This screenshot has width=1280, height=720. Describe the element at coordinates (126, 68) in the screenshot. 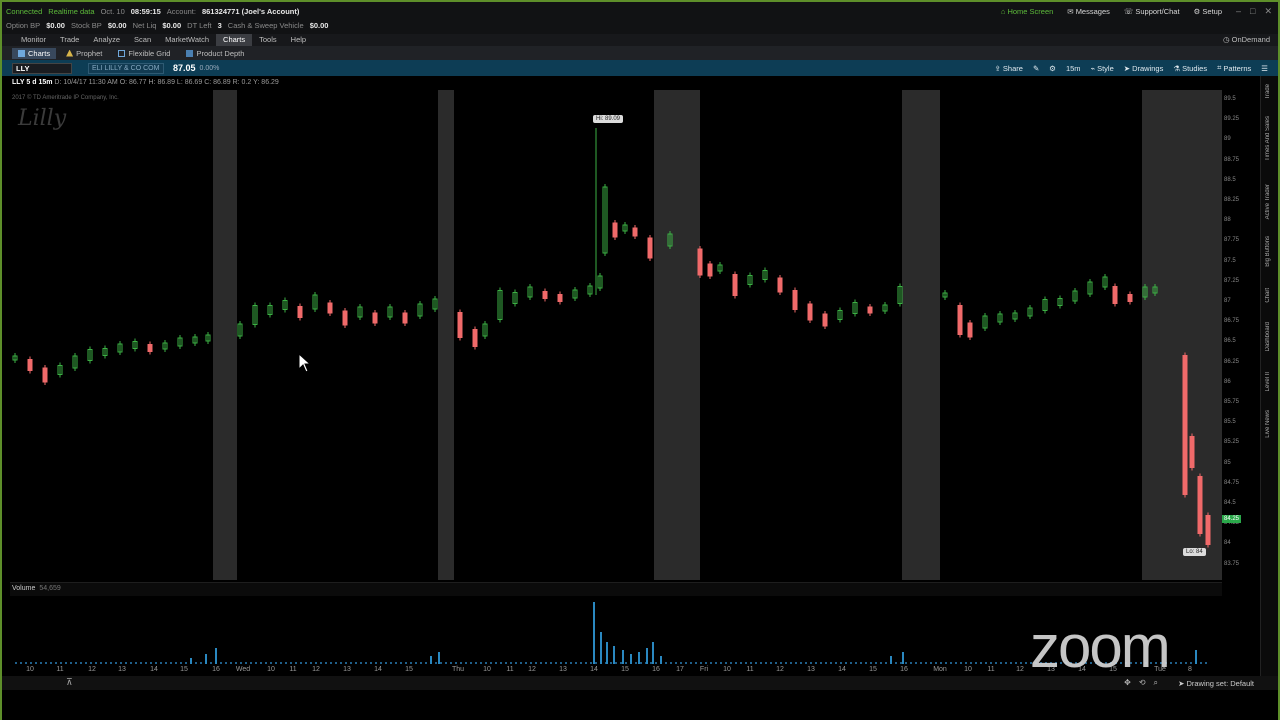

I see `company-name: ELI LILLY & CO COM` at that location.